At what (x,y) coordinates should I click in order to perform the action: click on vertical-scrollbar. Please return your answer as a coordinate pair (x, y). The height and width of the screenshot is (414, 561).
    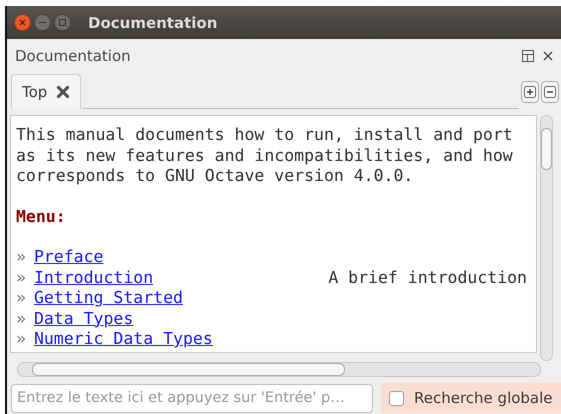
    Looking at the image, I should click on (546, 238).